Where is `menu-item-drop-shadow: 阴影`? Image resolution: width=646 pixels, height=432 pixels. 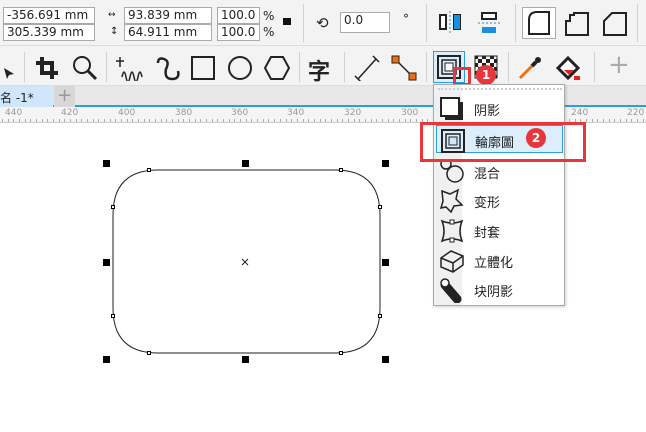 menu-item-drop-shadow: 阴影 is located at coordinates (499, 108).